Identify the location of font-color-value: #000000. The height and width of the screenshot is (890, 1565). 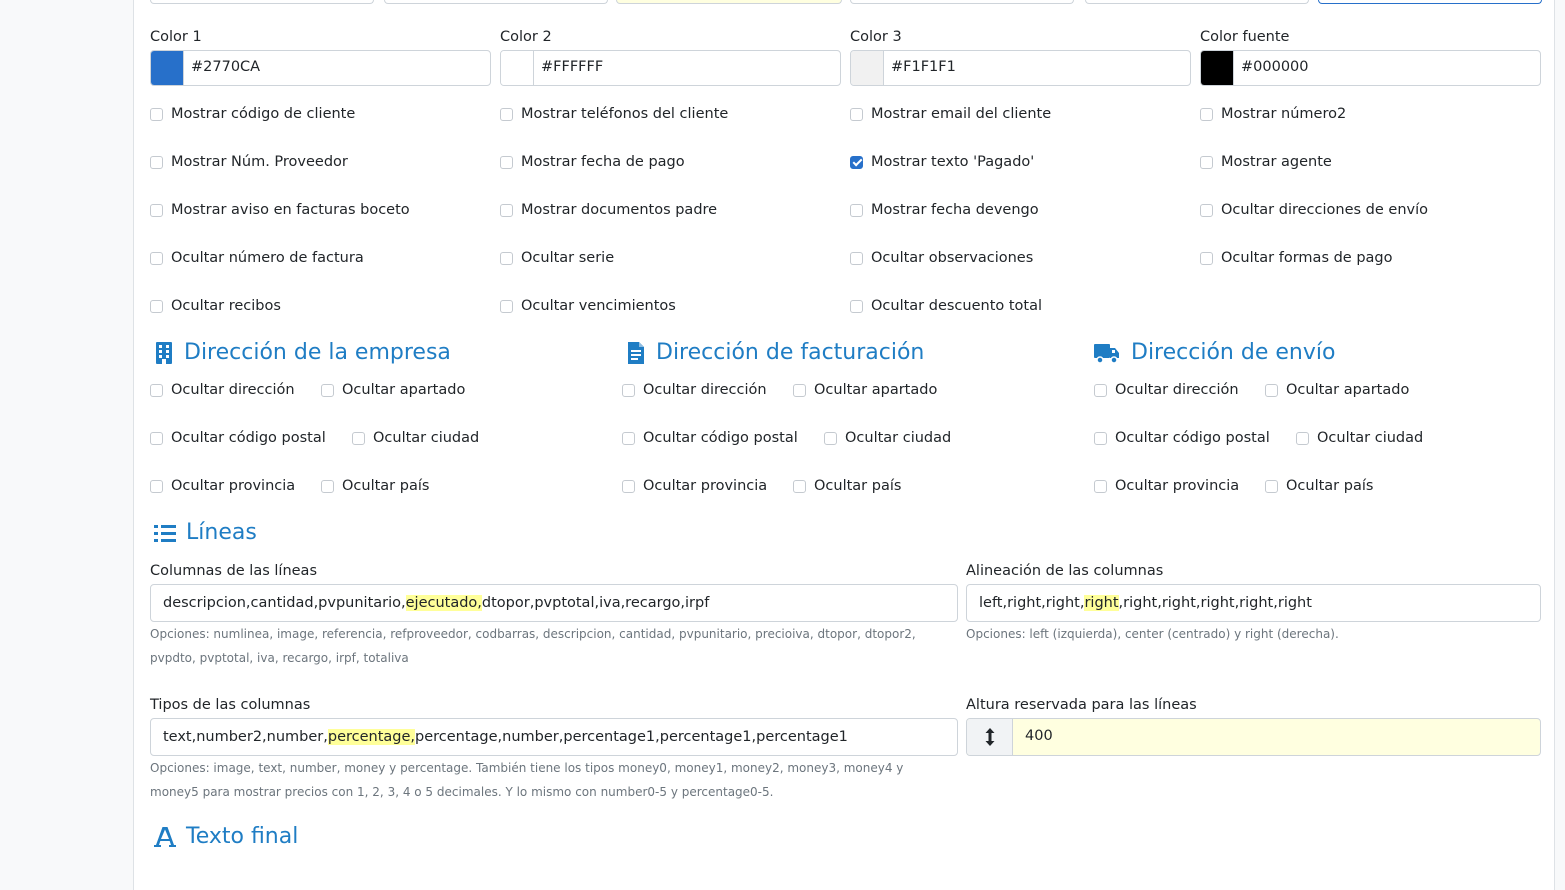
(1275, 67).